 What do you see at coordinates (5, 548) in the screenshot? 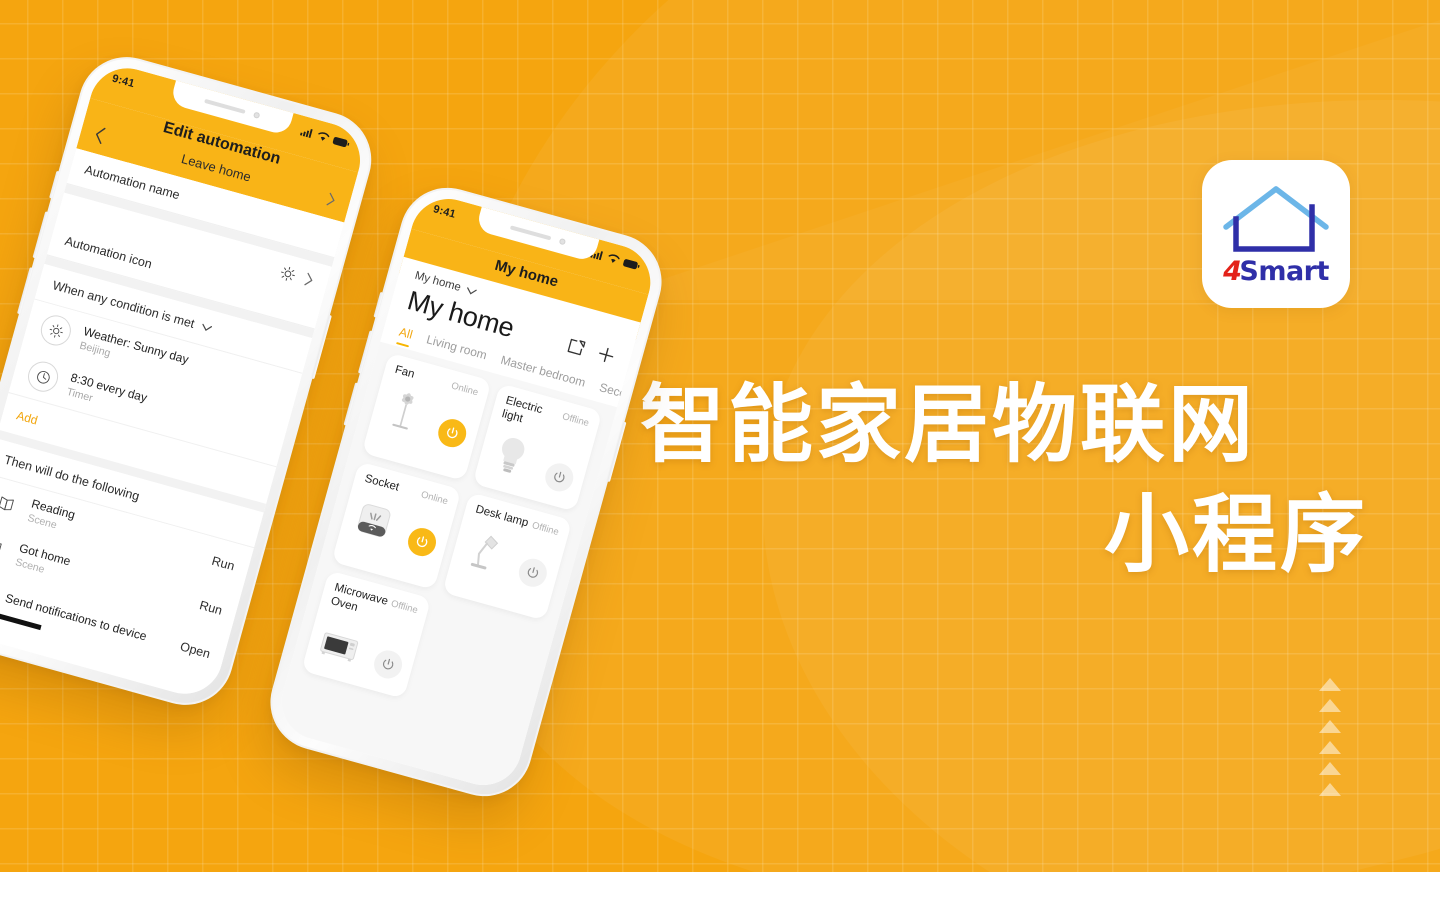
I see `door-exit-icon` at bounding box center [5, 548].